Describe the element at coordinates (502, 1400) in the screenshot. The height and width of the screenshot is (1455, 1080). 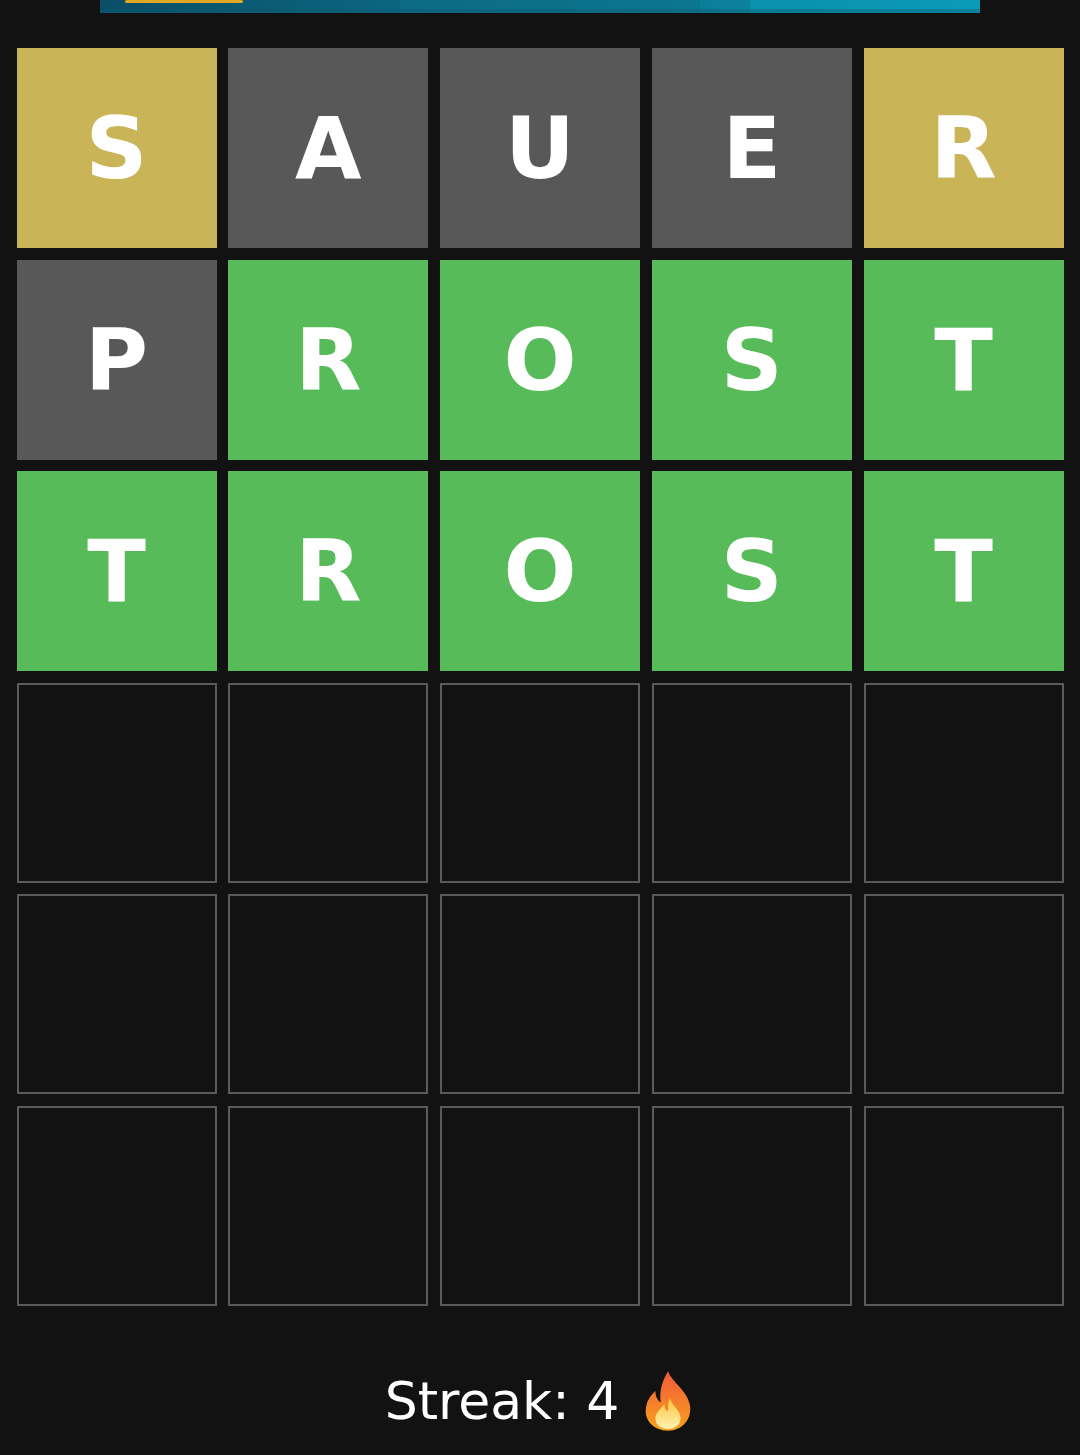
I see `streak-label: Streak: 4` at that location.